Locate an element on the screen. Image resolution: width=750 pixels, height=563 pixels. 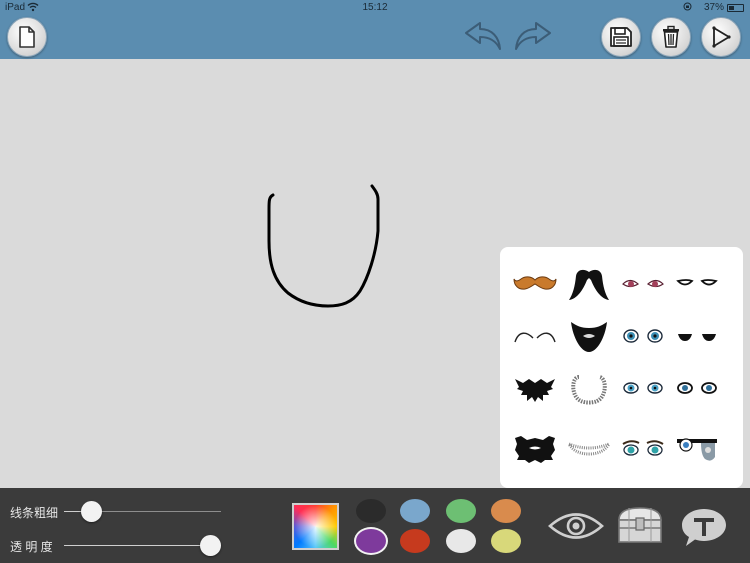
sticker-small-blue-eyes is located at coordinates (697, 388).